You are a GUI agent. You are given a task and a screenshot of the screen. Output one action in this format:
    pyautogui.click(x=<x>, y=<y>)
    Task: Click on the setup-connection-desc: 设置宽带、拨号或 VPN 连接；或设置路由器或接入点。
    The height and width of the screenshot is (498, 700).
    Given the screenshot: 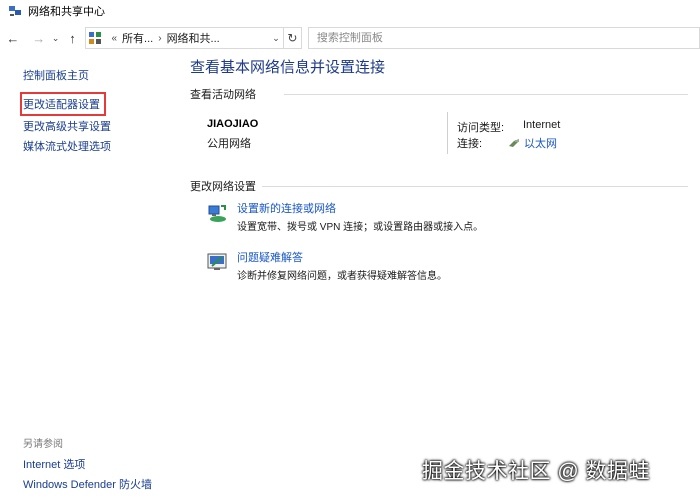 What is the action you would take?
    pyautogui.click(x=360, y=227)
    